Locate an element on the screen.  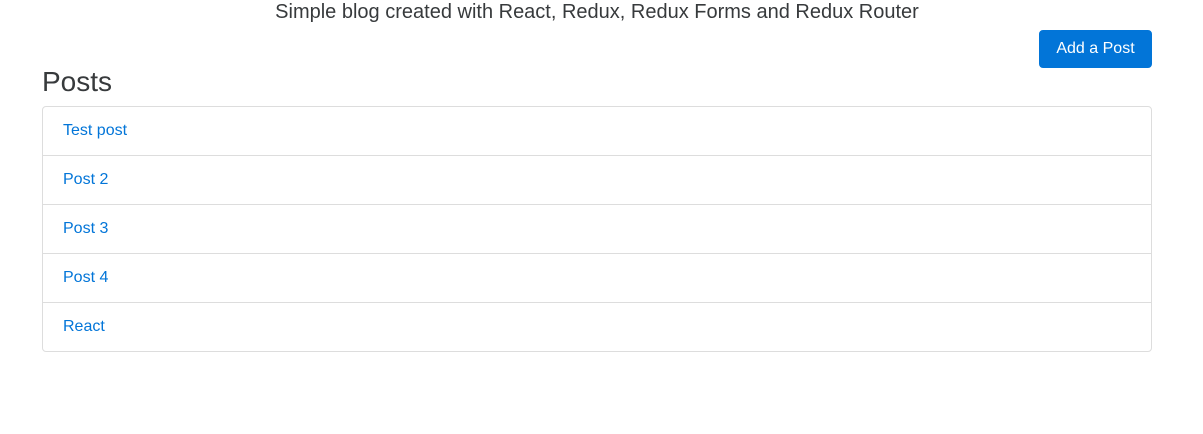
post-link: Post 3 is located at coordinates (85, 229).